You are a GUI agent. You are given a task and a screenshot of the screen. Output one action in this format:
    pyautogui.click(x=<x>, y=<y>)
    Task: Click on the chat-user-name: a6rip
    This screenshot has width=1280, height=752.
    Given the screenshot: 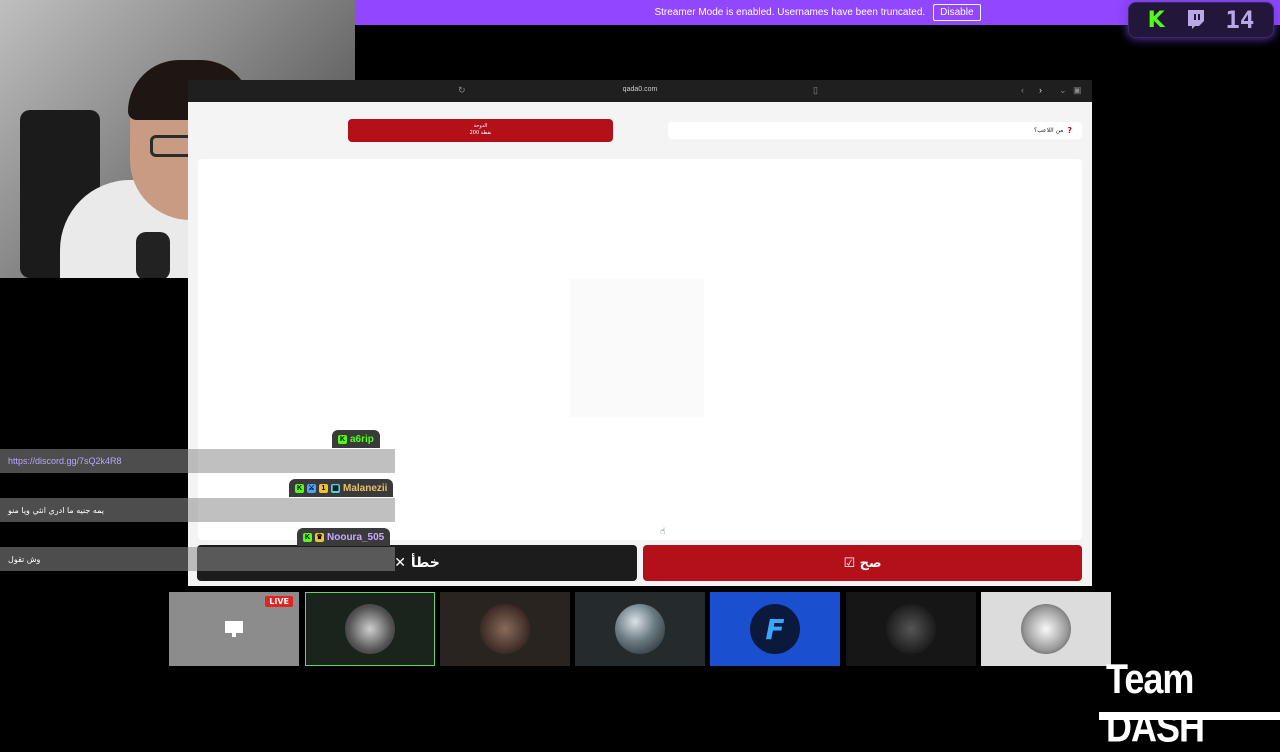 What is the action you would take?
    pyautogui.click(x=362, y=439)
    